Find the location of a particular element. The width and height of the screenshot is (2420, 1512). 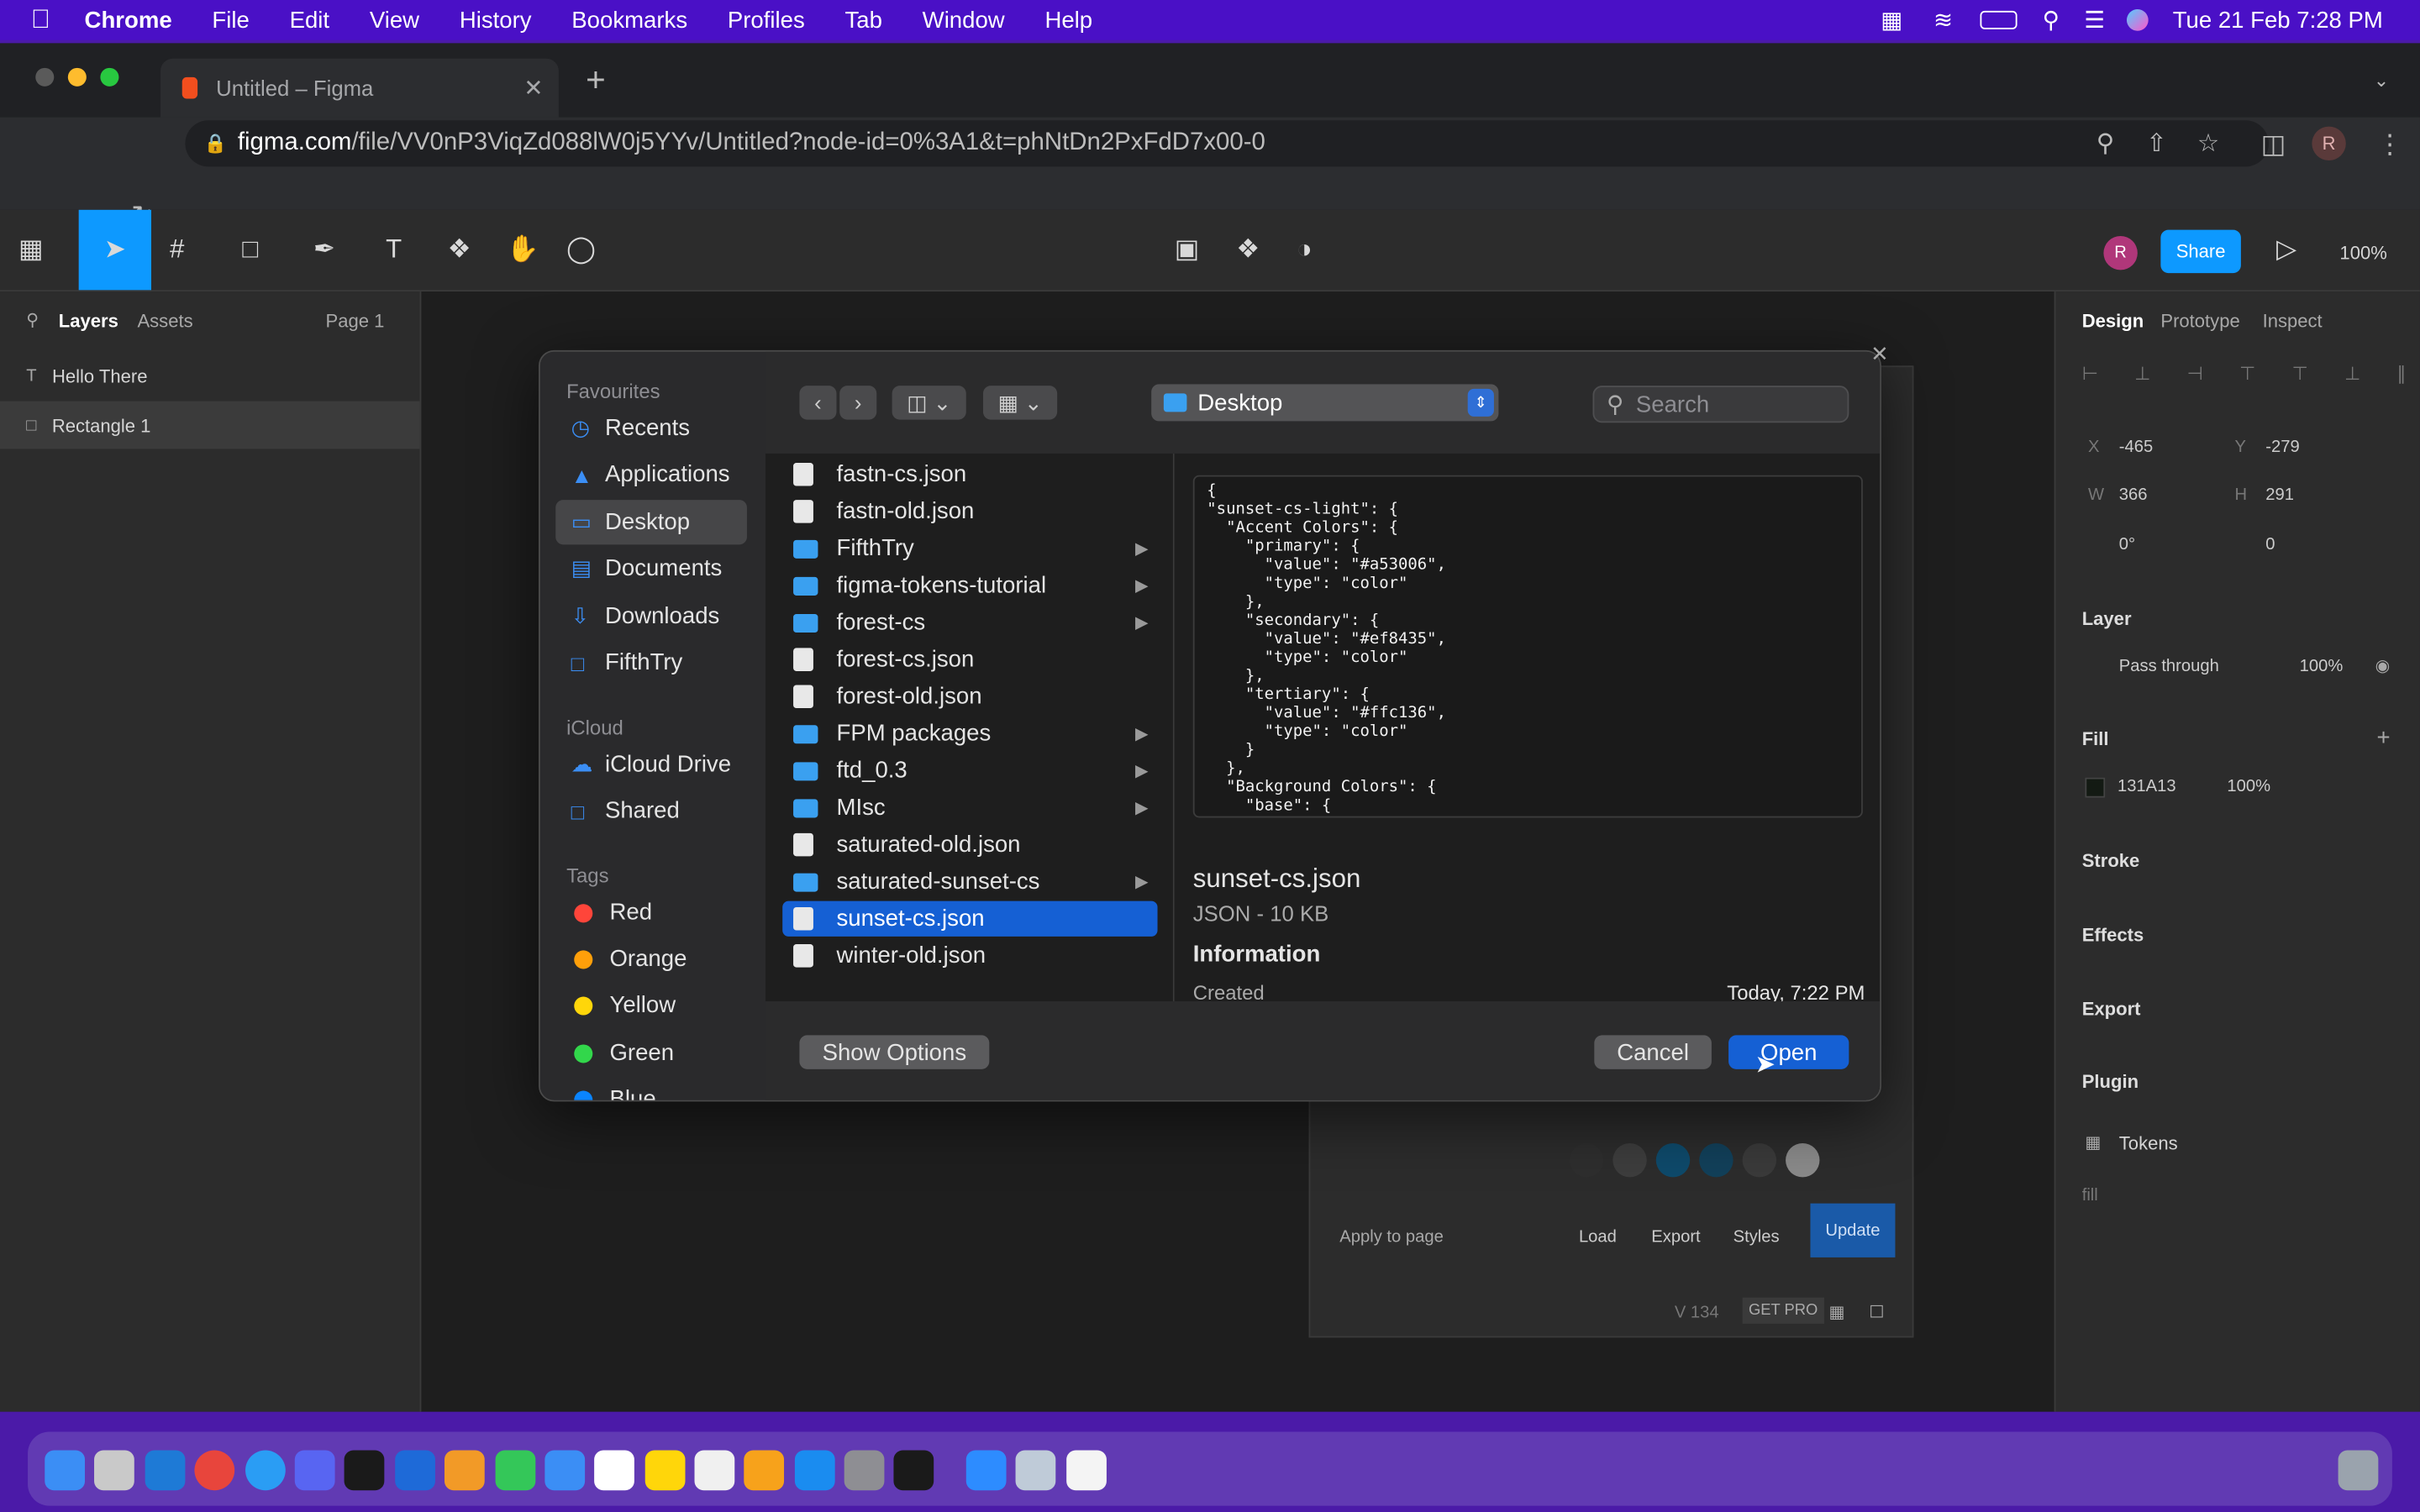

bookmark-star-icon: ☆ is located at coordinates (2208, 143).